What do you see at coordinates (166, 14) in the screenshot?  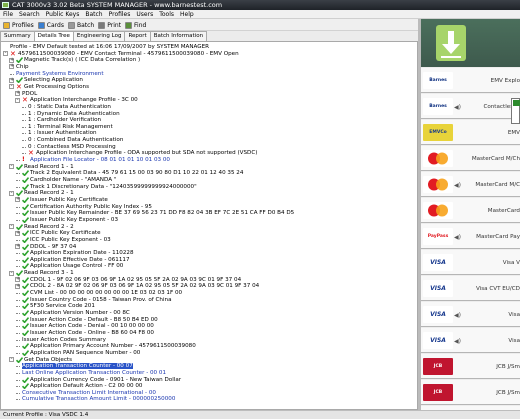 I see `menu-item: Tools` at bounding box center [166, 14].